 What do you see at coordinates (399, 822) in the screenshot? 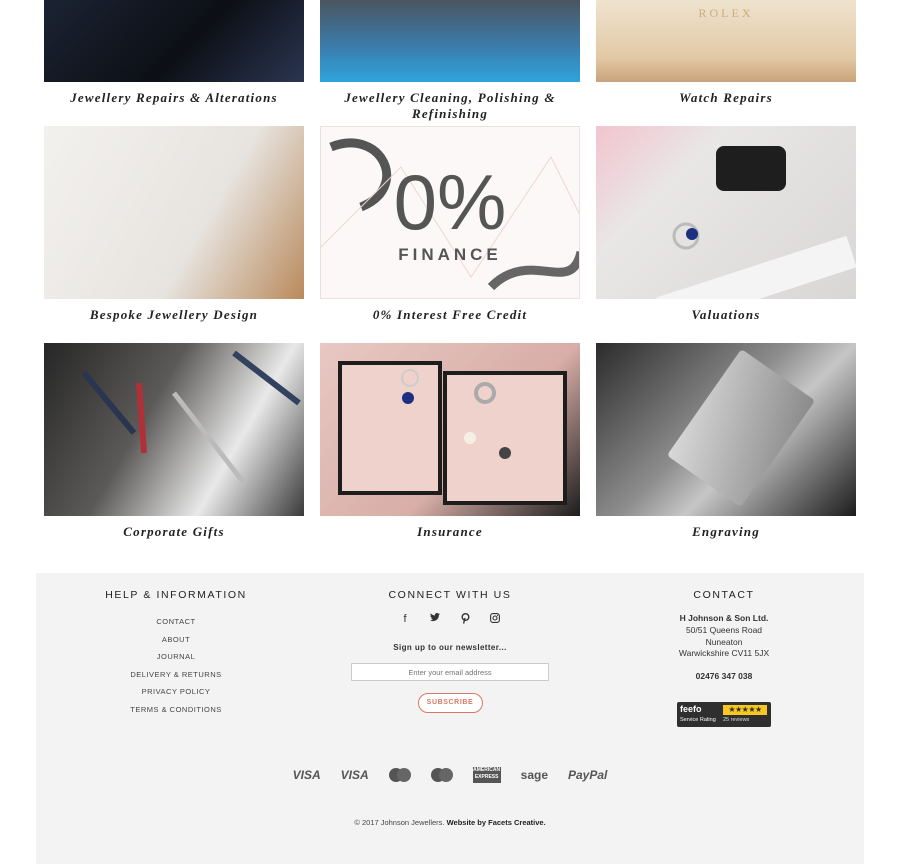
I see `copyright-text: © 2017 Johnson Jewellers.` at bounding box center [399, 822].